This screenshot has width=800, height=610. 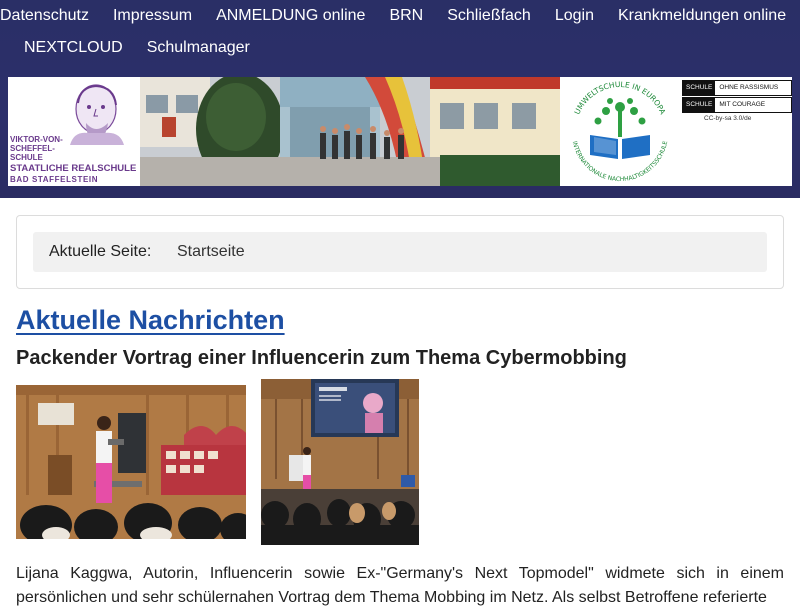 What do you see at coordinates (340, 462) in the screenshot?
I see `article-image-presentation` at bounding box center [340, 462].